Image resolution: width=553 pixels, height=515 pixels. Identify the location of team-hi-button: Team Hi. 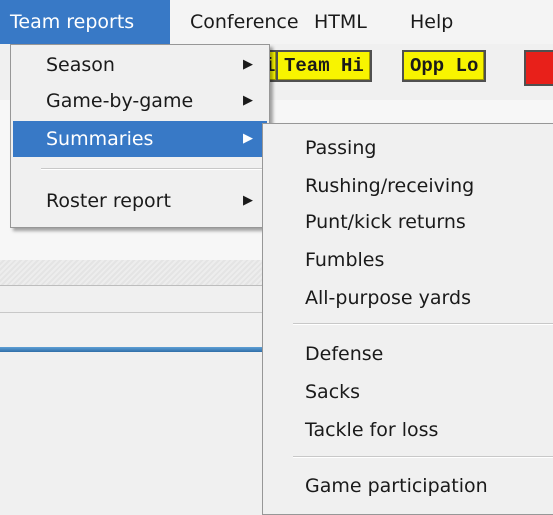
(324, 66).